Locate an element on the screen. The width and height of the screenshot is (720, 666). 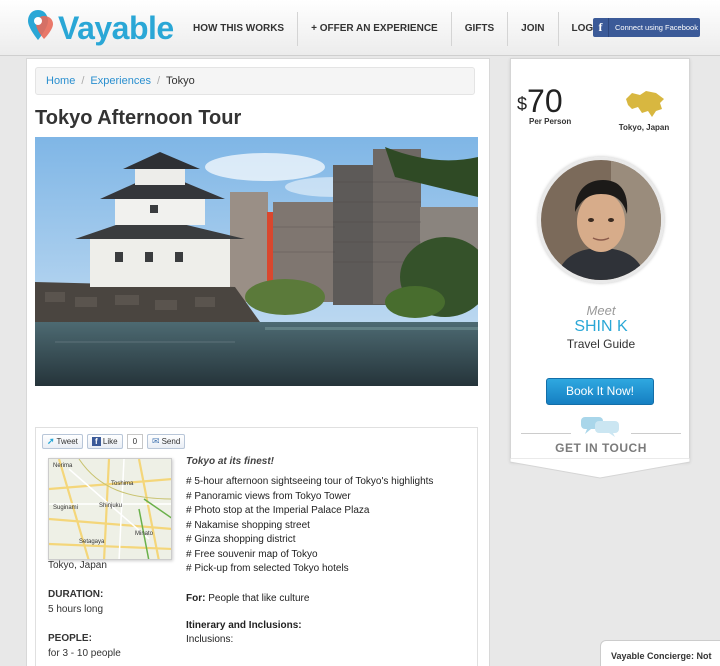
highlight-item: # Panoramic views from Tokyo Tower is located at coordinates (268, 496).